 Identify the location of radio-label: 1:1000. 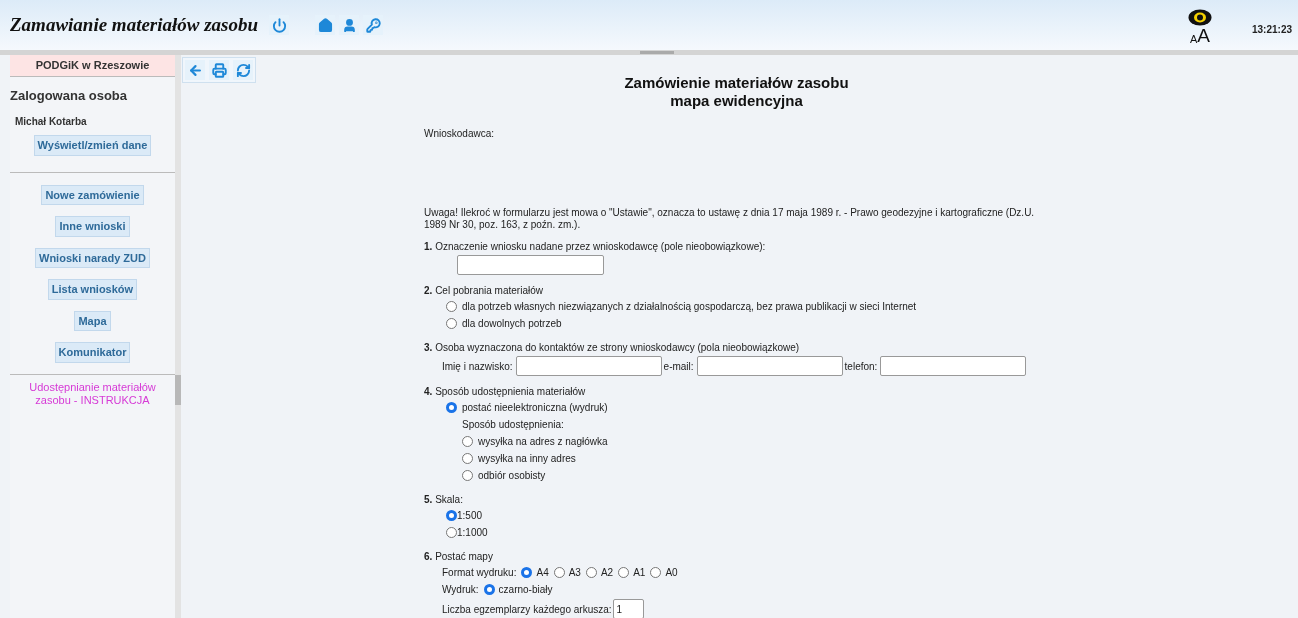
(472, 533).